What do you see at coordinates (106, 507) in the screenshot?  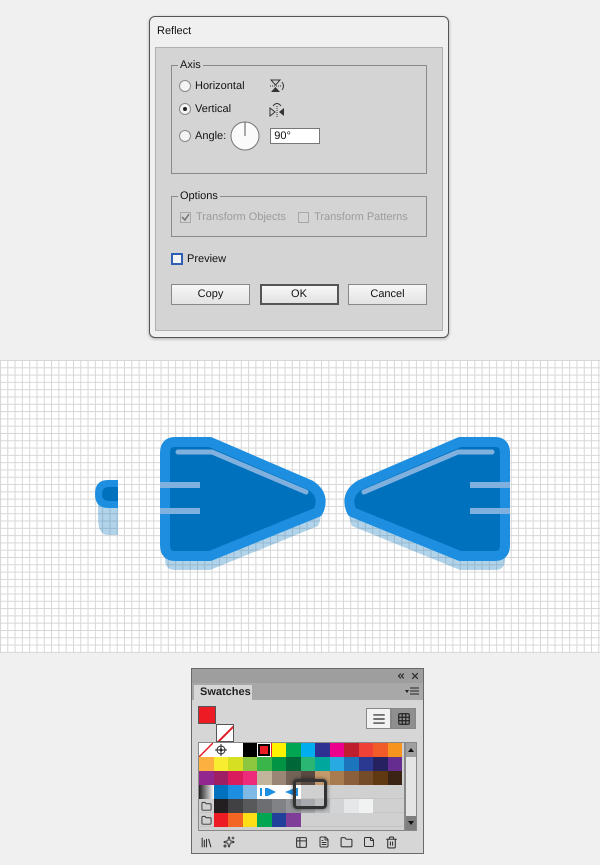 I see `shape-fragment-drawing` at bounding box center [106, 507].